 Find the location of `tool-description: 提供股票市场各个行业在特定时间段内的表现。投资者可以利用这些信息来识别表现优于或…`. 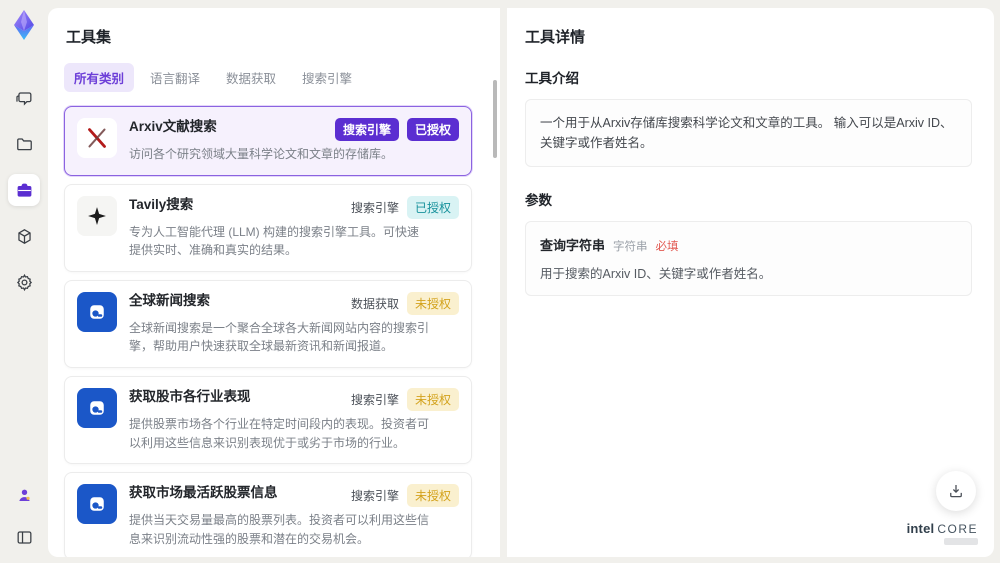

tool-description: 提供股票市场各个行业在特定时间段内的表现。投资者可以利用这些信息来识别表现优于或… is located at coordinates (279, 433).